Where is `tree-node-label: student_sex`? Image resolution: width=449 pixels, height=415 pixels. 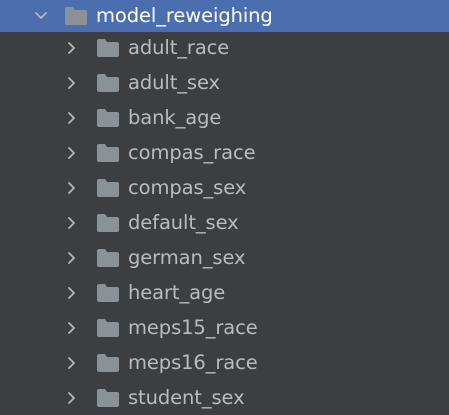 tree-node-label: student_sex is located at coordinates (186, 397).